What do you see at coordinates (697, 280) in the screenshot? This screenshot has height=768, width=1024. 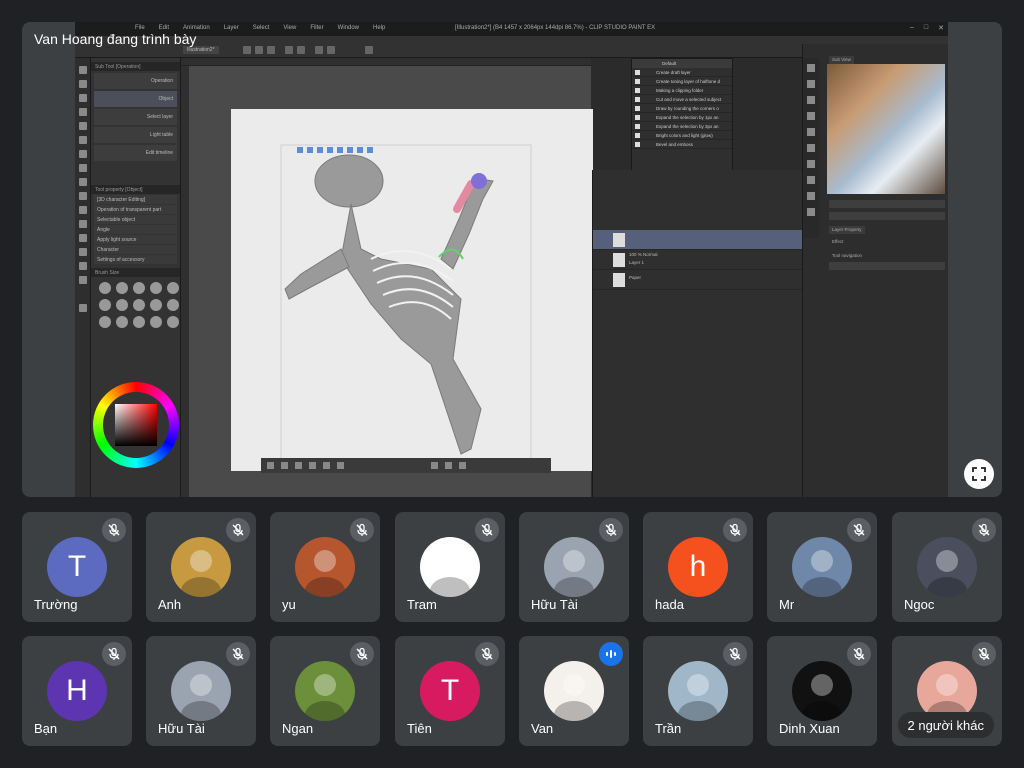 I see `layer-row-paper: Paper` at bounding box center [697, 280].